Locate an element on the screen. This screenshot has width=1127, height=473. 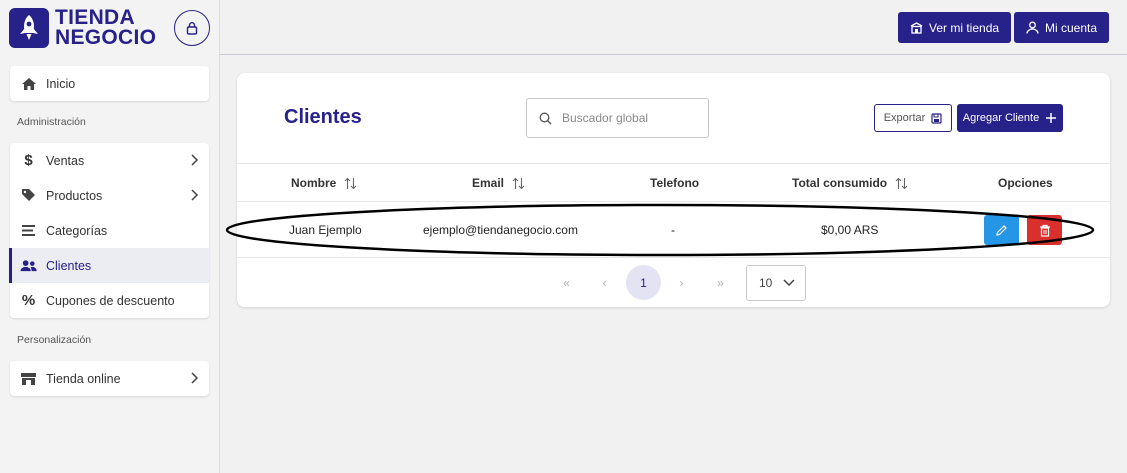
cell-phone: - is located at coordinates (673, 230).